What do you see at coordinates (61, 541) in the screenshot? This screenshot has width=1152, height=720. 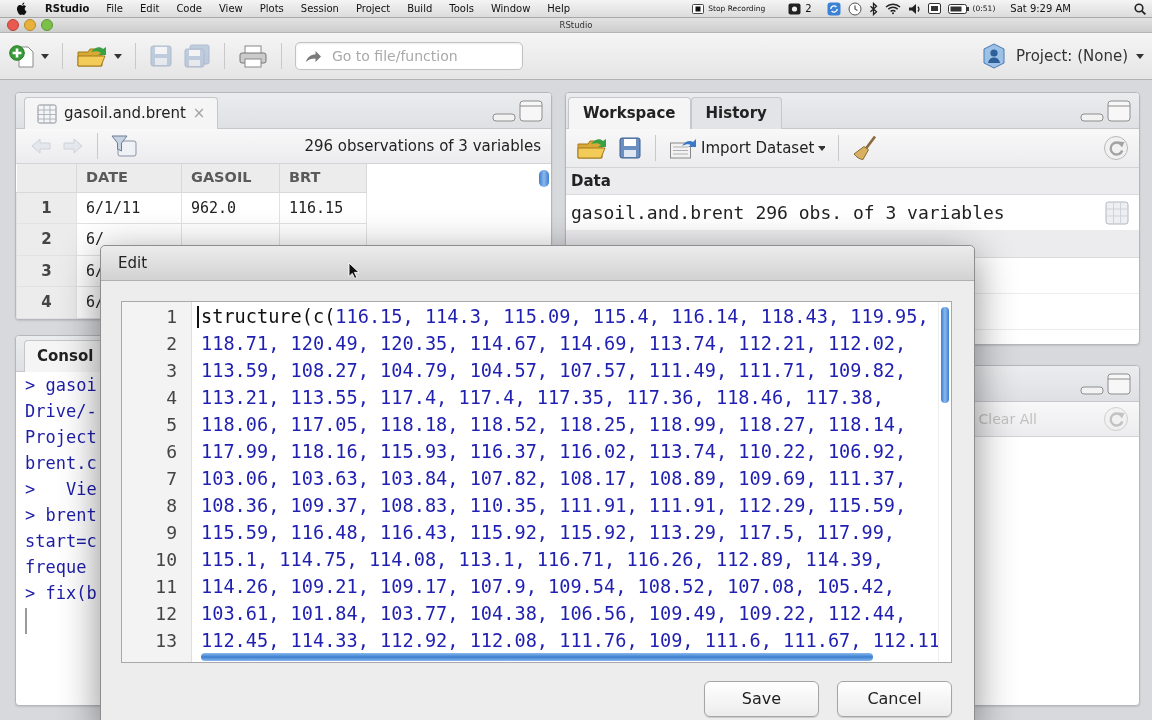 I see `console-line: start=c` at bounding box center [61, 541].